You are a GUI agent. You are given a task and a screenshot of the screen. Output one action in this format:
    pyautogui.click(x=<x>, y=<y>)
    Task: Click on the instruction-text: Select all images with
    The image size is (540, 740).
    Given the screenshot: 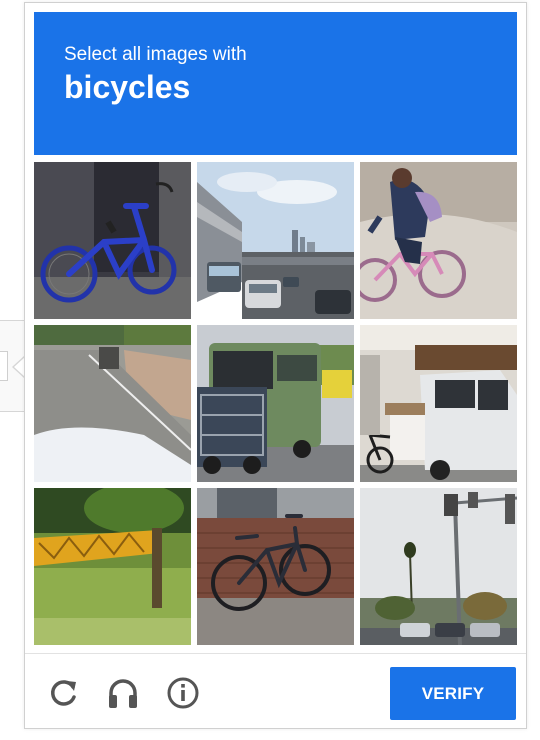 What is the action you would take?
    pyautogui.click(x=155, y=54)
    